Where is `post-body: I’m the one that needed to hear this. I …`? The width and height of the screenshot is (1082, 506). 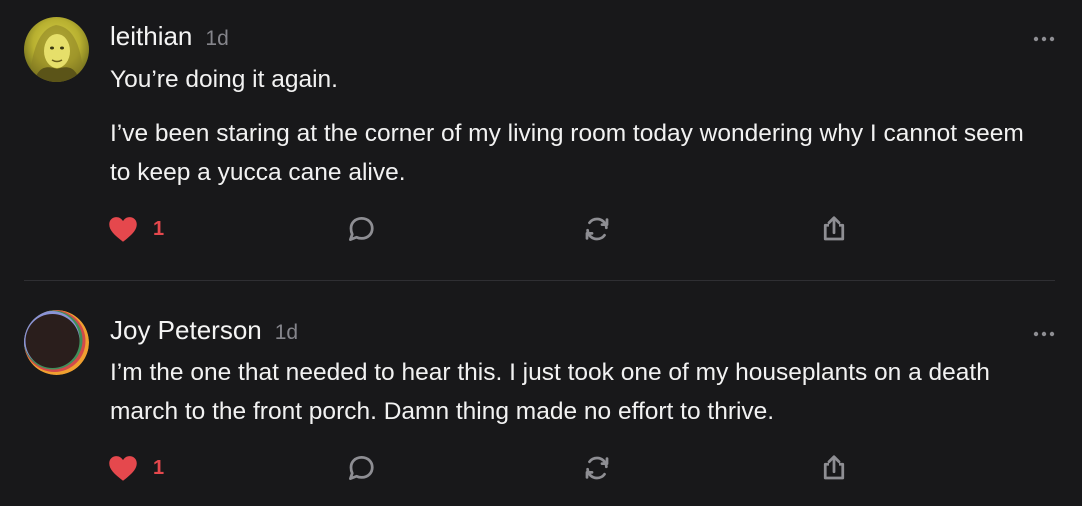 post-body: I’m the one that needed to hear this. I … is located at coordinates (575, 392).